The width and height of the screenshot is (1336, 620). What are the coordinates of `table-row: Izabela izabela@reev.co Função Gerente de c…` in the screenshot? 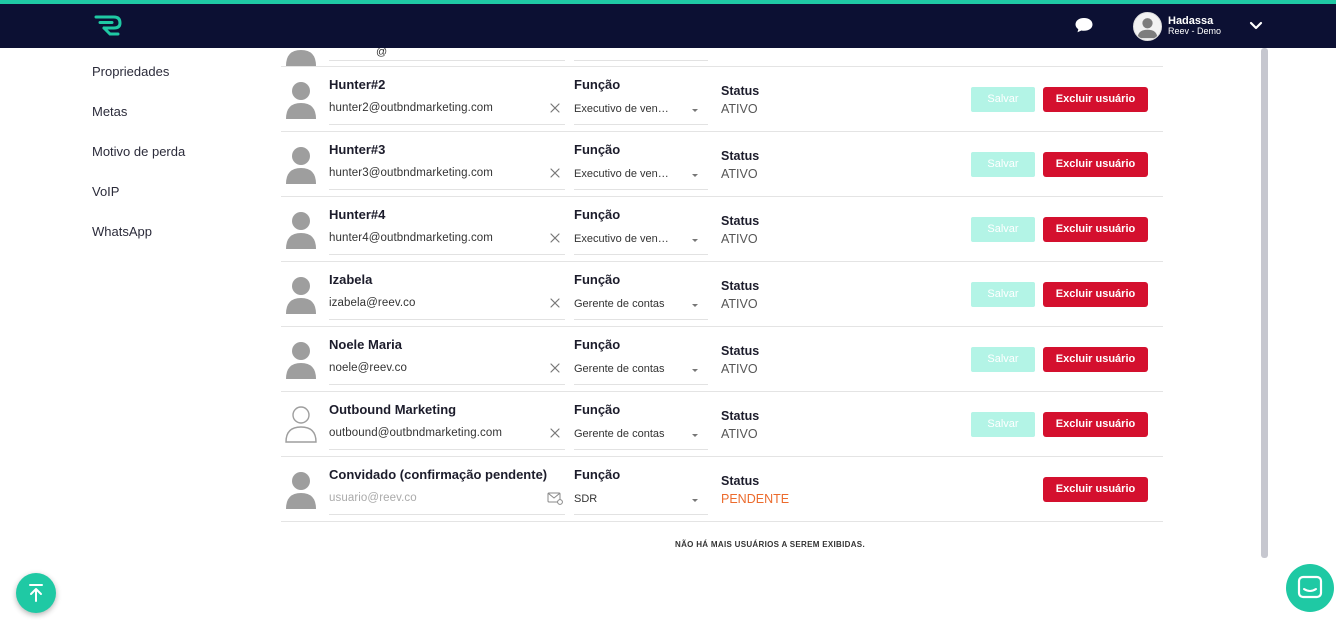 It's located at (722, 294).